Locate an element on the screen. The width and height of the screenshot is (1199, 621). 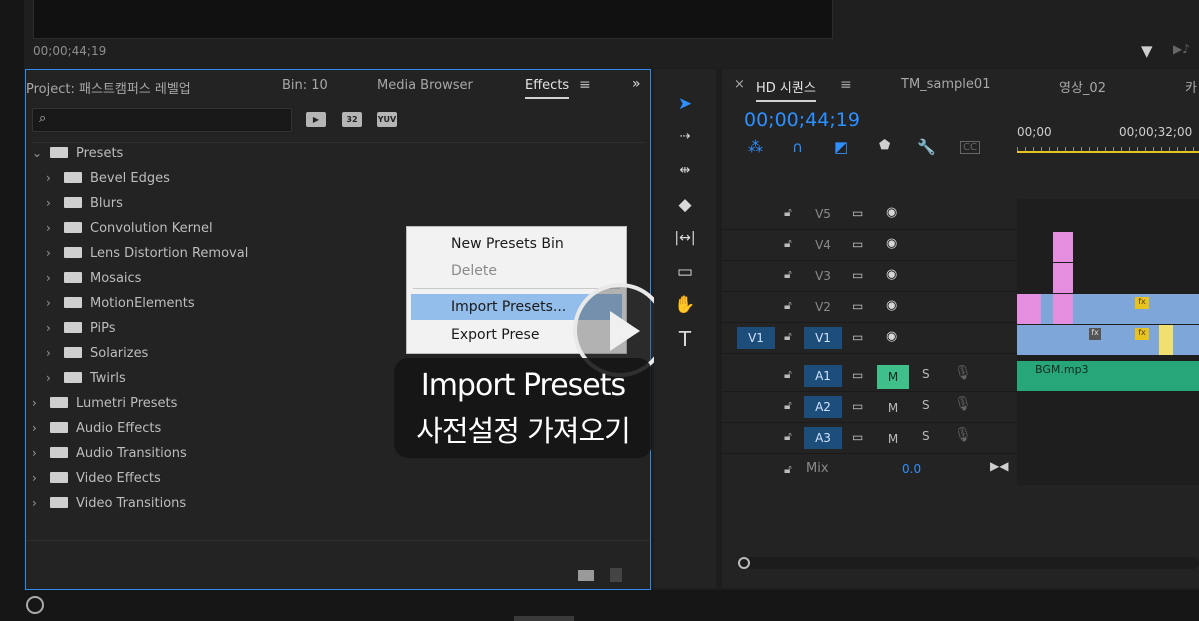
marker-icon: ⬟ is located at coordinates (884, 145).